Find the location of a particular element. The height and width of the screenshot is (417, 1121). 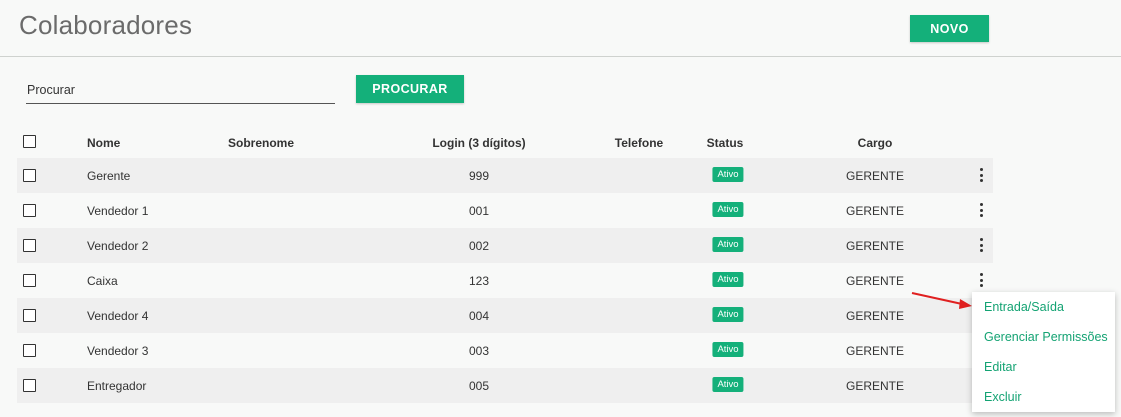

cell-nome: Entregador is located at coordinates (117, 386).